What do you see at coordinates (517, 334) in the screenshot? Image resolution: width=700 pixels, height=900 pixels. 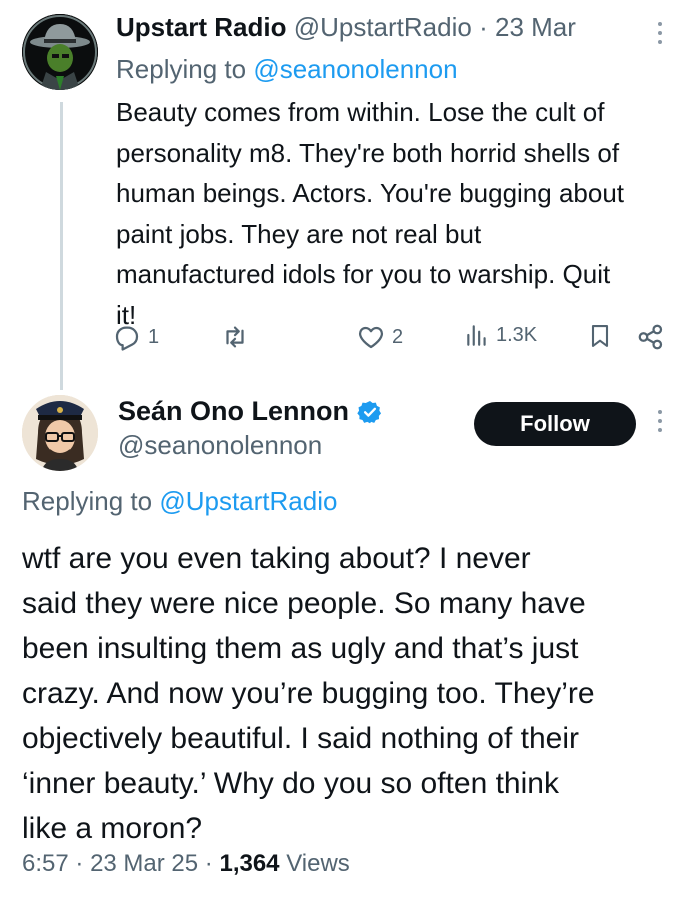 I see `views-count: 1.3K` at bounding box center [517, 334].